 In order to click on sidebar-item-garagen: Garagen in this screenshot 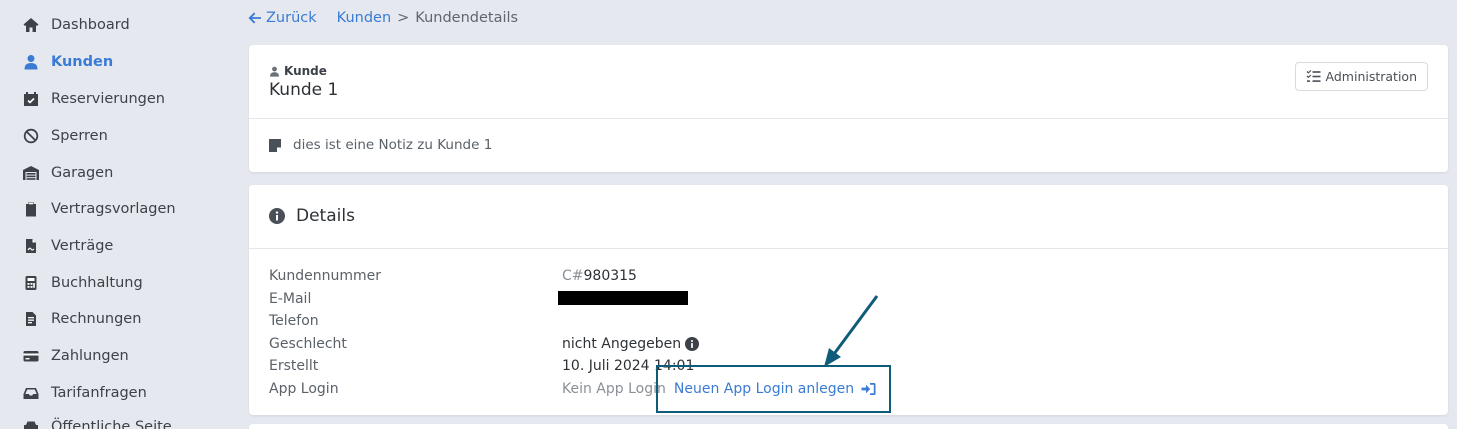, I will do `click(67, 173)`.